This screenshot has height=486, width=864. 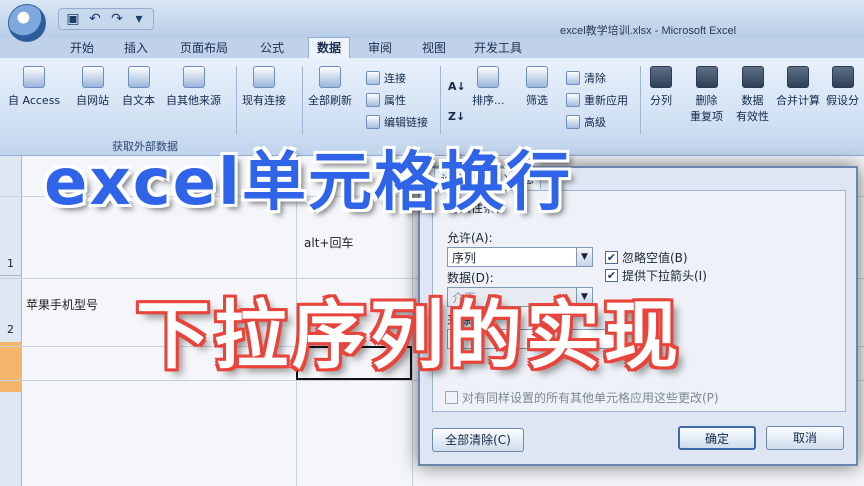 What do you see at coordinates (117, 19) in the screenshot?
I see `redo-icon: ↷` at bounding box center [117, 19].